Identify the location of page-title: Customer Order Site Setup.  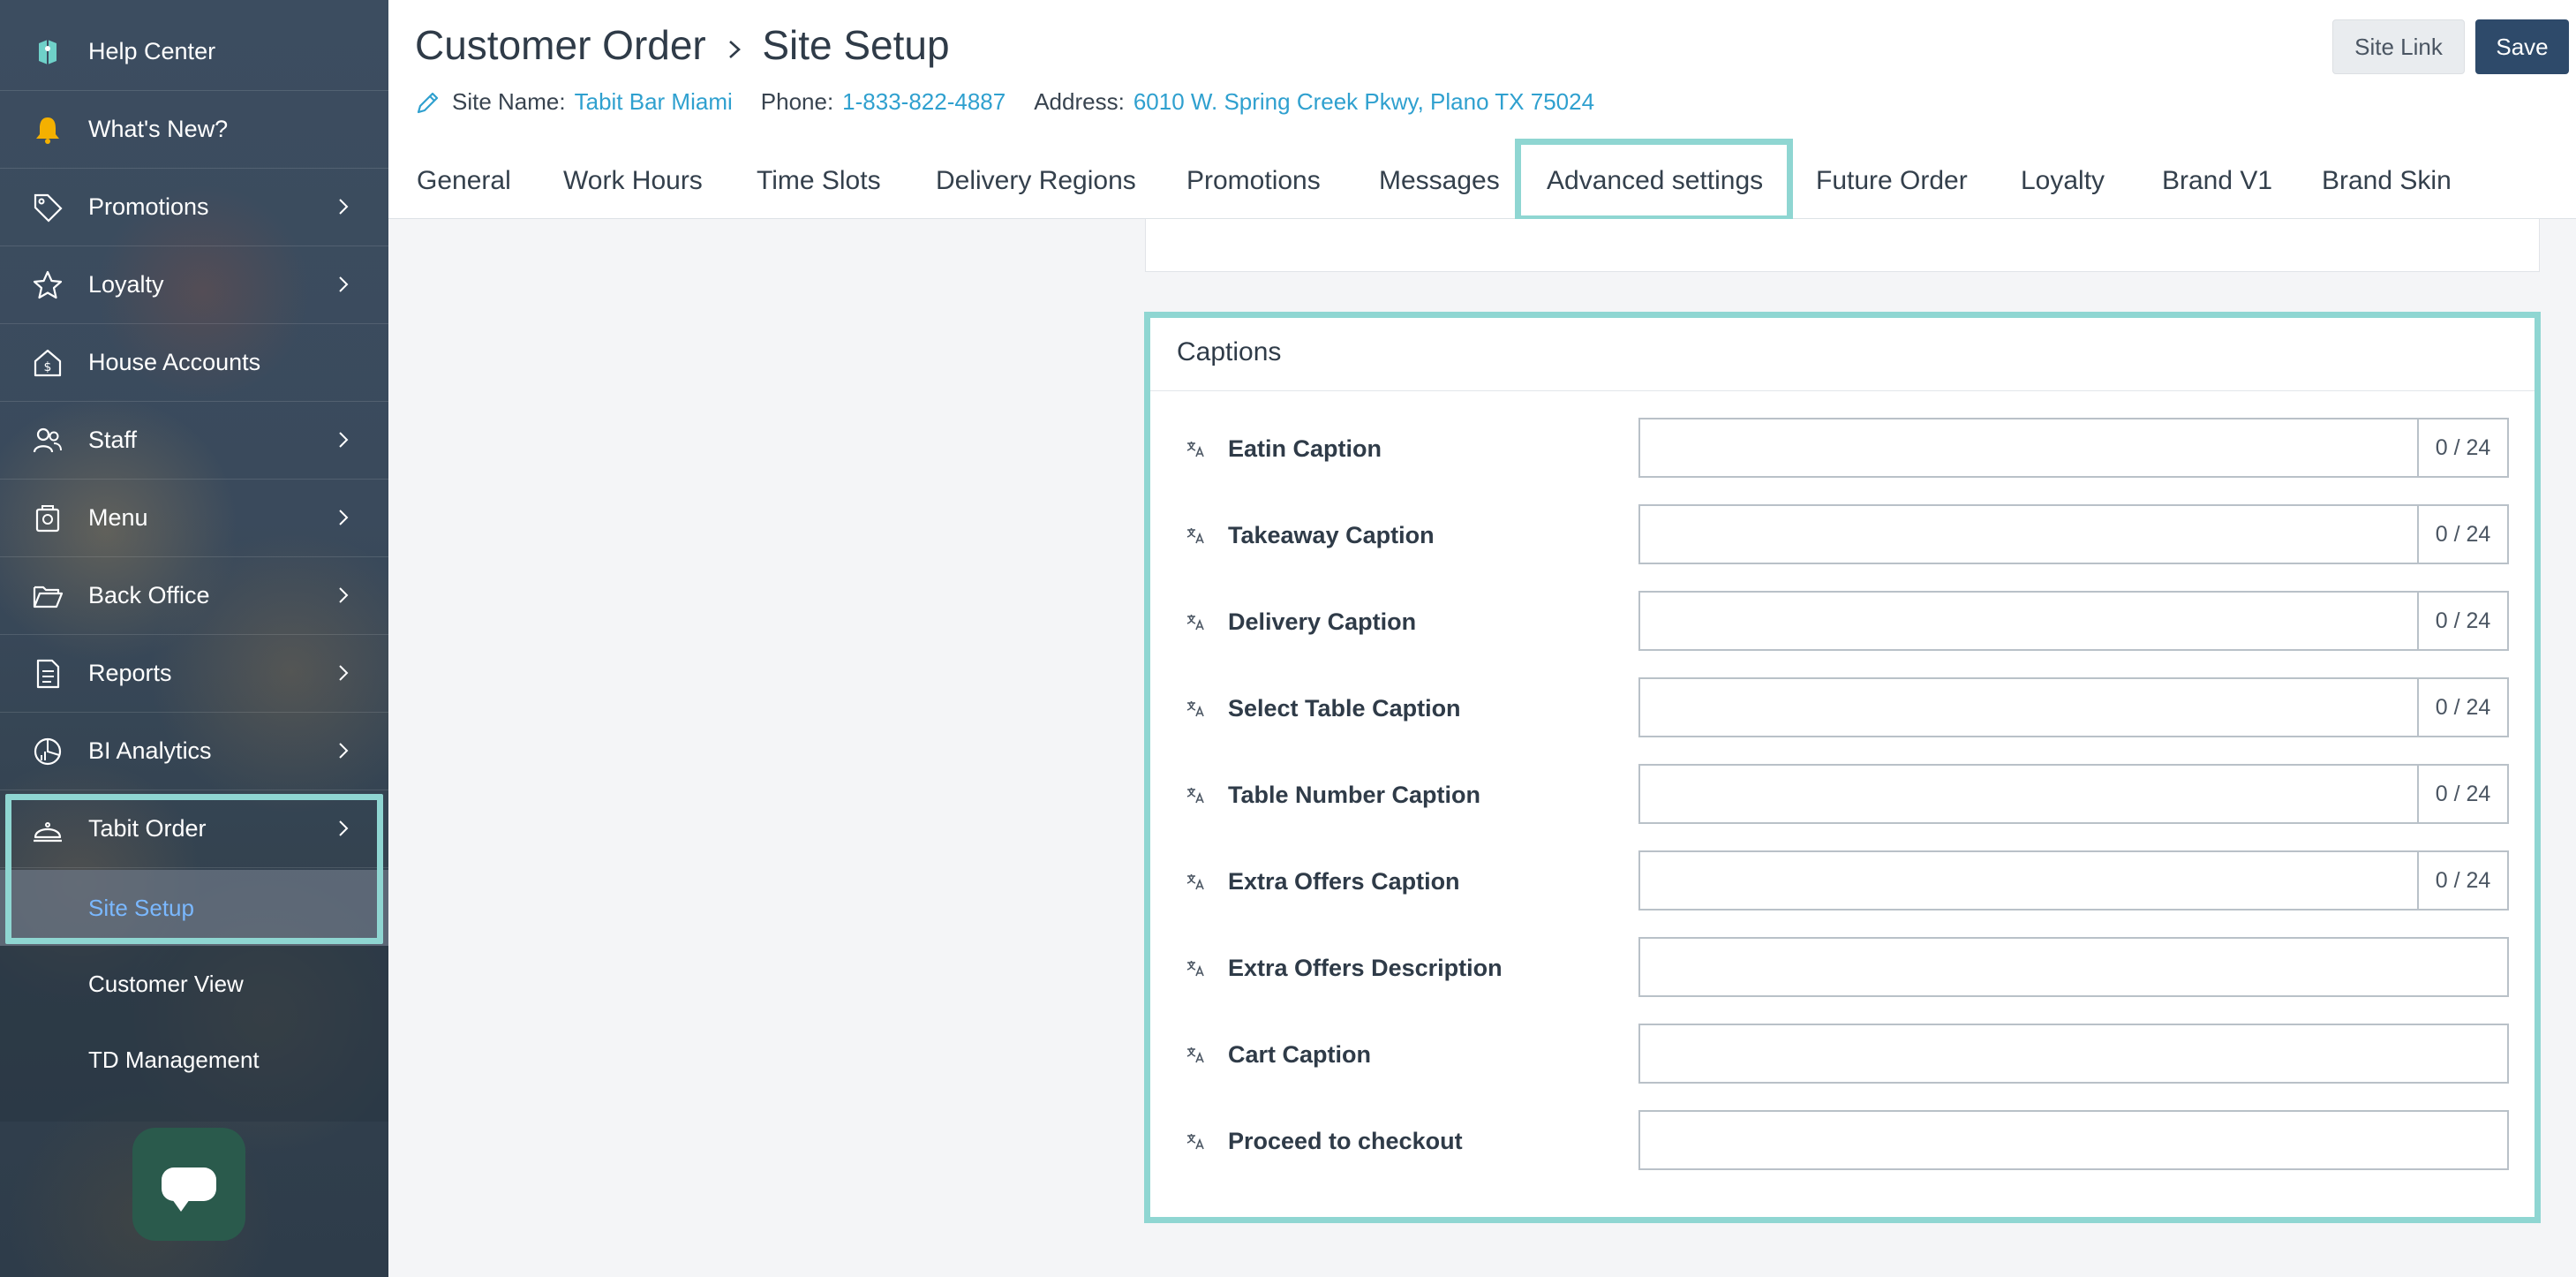
(683, 45).